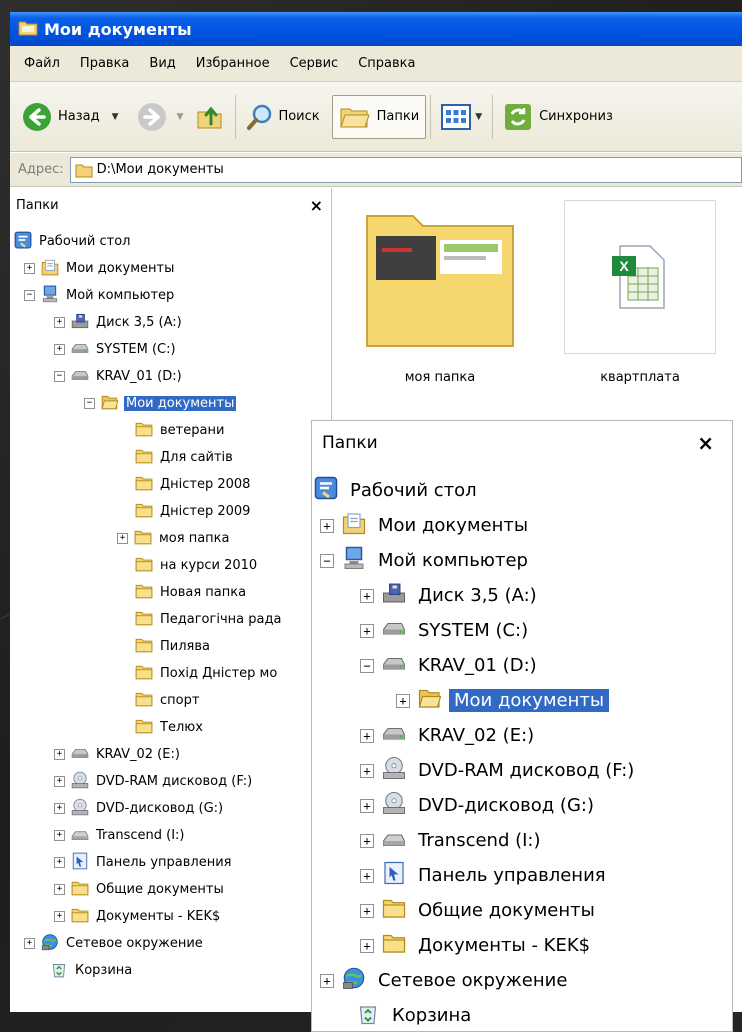  I want to click on tree-item: Дністер 2008, so click(193, 484).